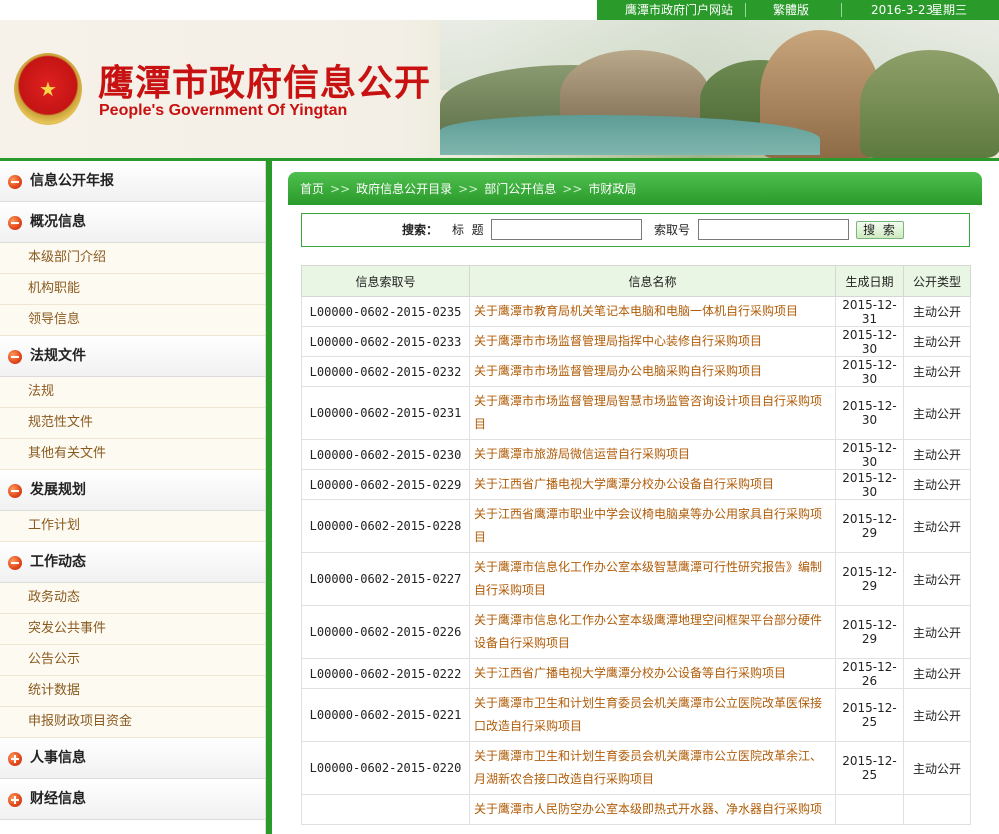 The width and height of the screenshot is (999, 834). What do you see at coordinates (54, 525) in the screenshot?
I see `sidebar-item-label: 工作计划` at bounding box center [54, 525].